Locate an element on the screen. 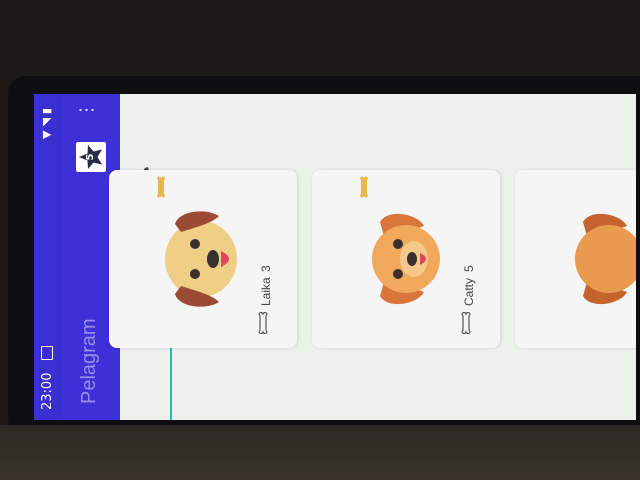 This screenshot has height=480, width=640. dog-age: 5 is located at coordinates (469, 268).